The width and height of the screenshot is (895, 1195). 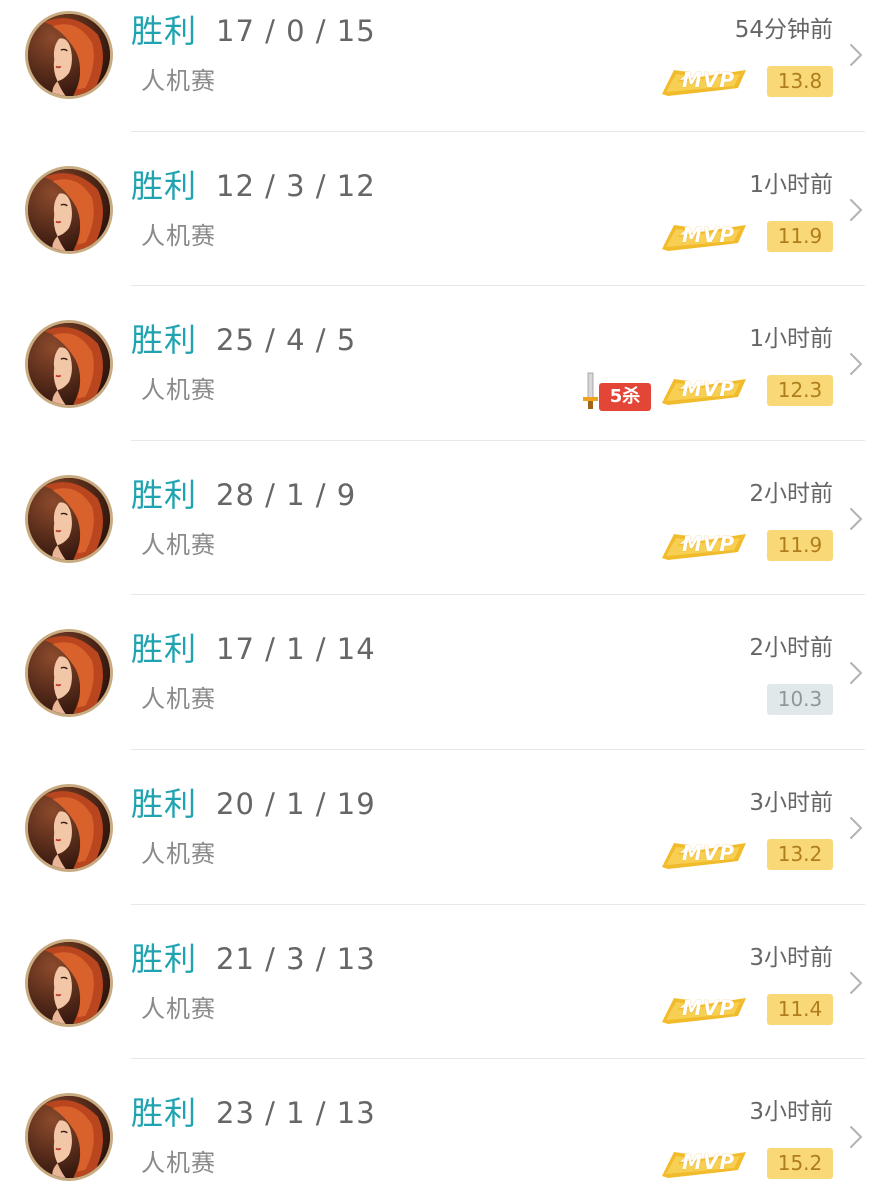 What do you see at coordinates (296, 649) in the screenshot?
I see `kda-stats: 17 / 1 / 14` at bounding box center [296, 649].